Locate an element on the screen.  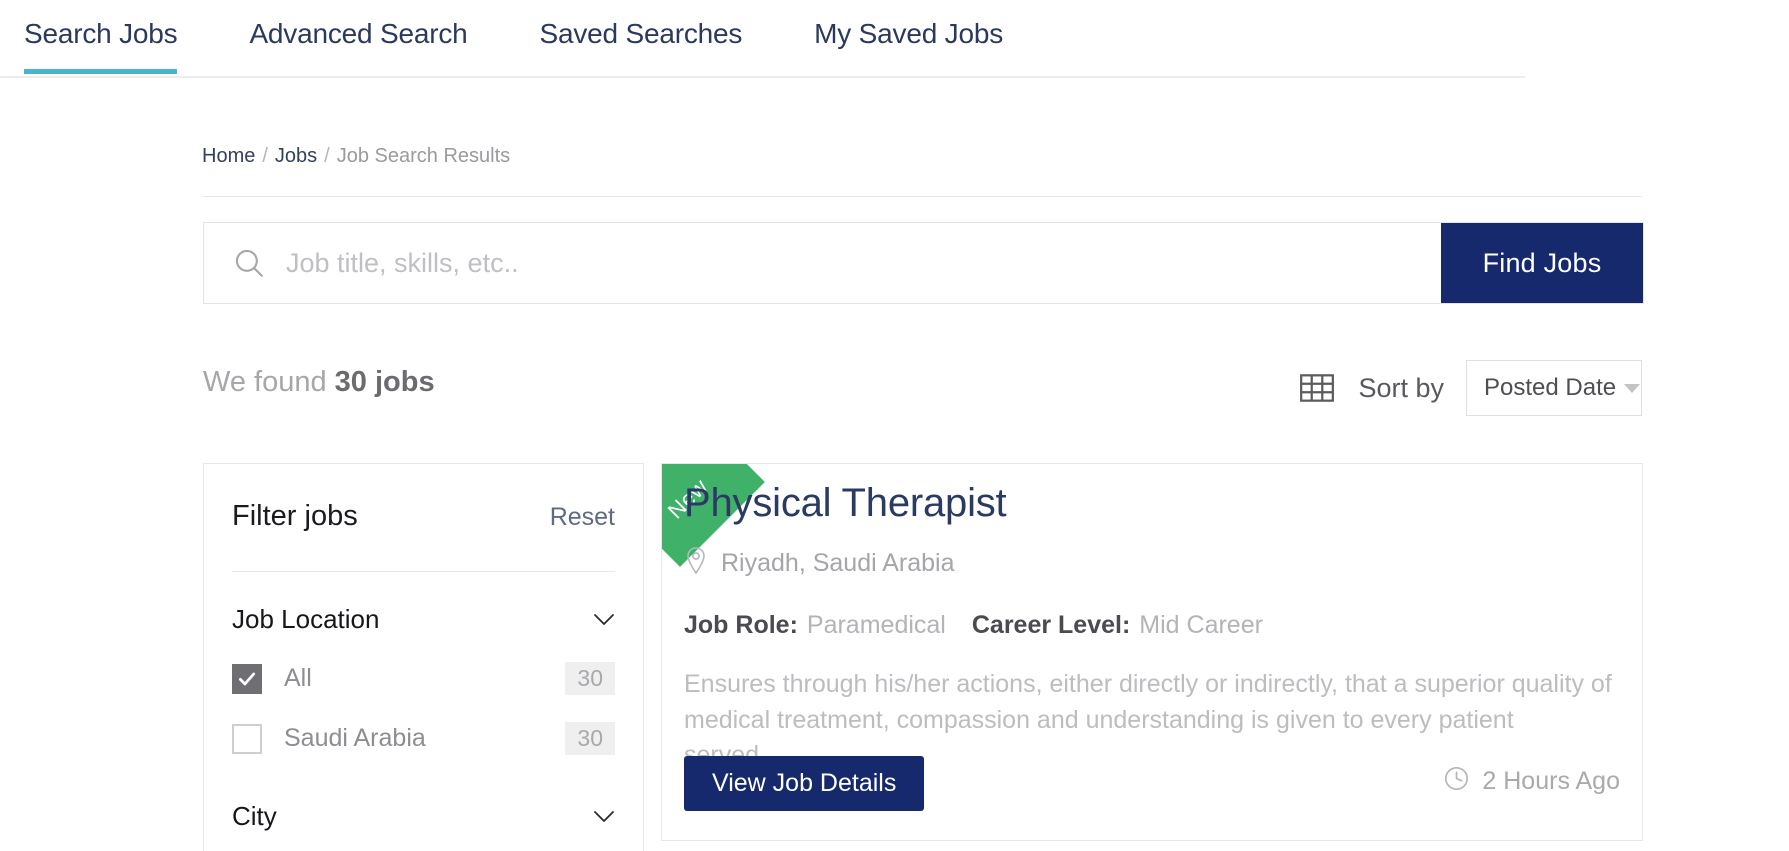
job-role-value: Paramedical is located at coordinates (876, 625).